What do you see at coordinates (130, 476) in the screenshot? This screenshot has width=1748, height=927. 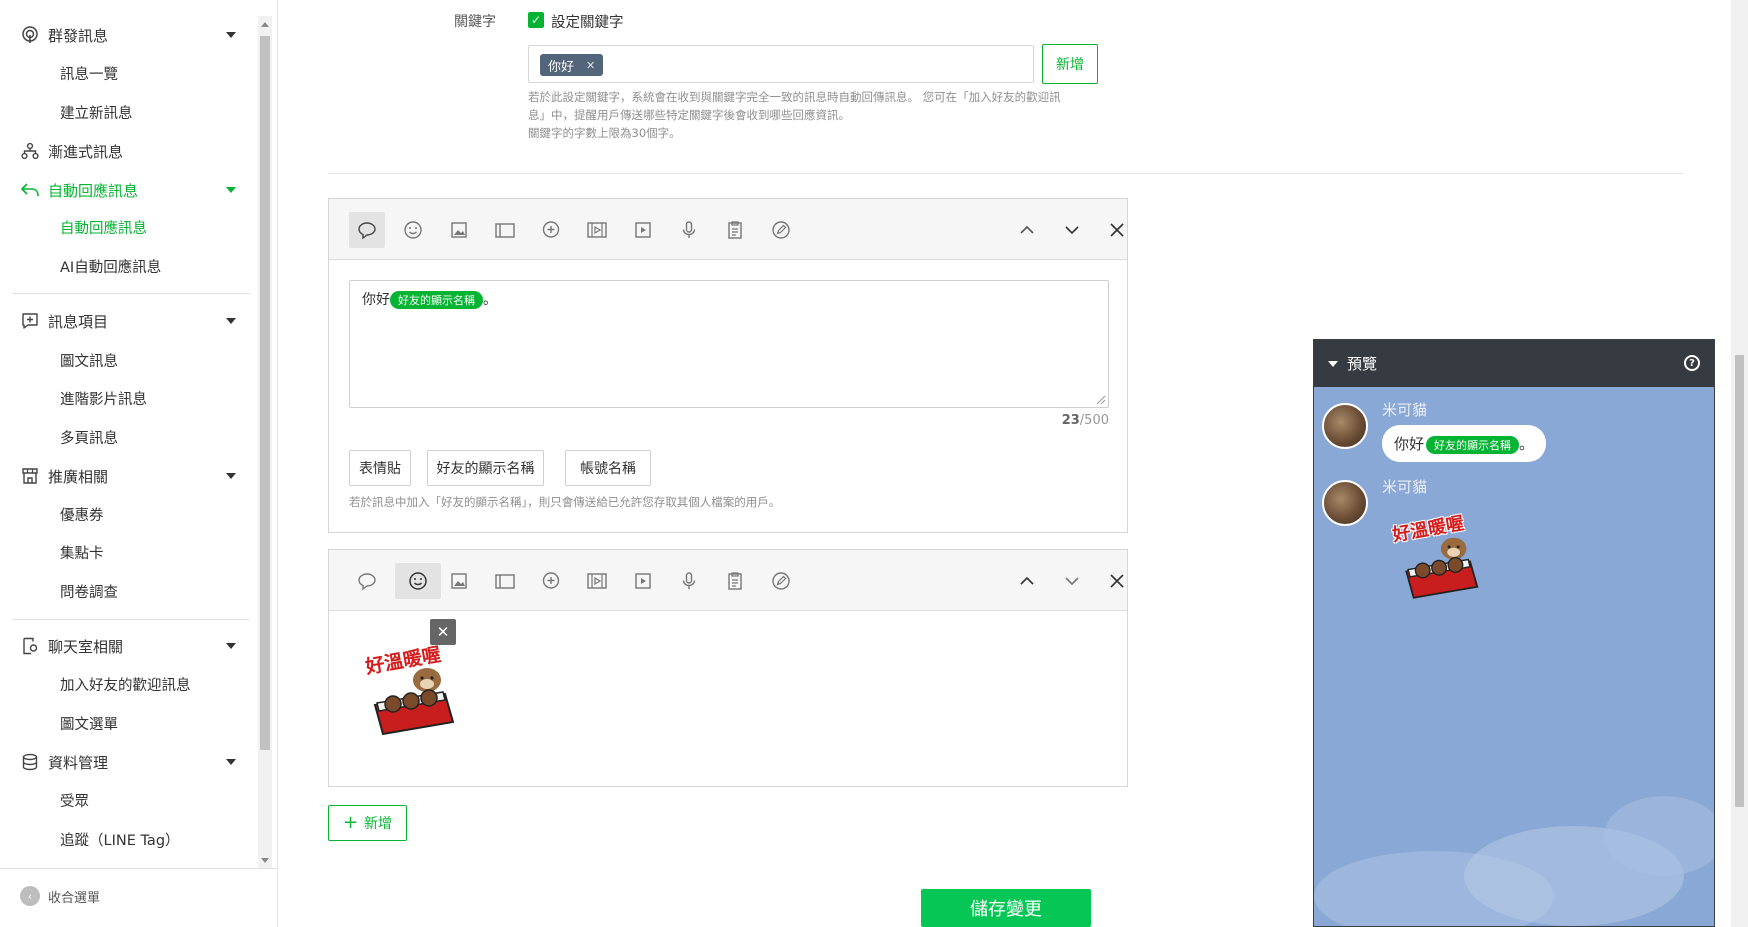 I see `nav-group-promotion: 推廣相關` at bounding box center [130, 476].